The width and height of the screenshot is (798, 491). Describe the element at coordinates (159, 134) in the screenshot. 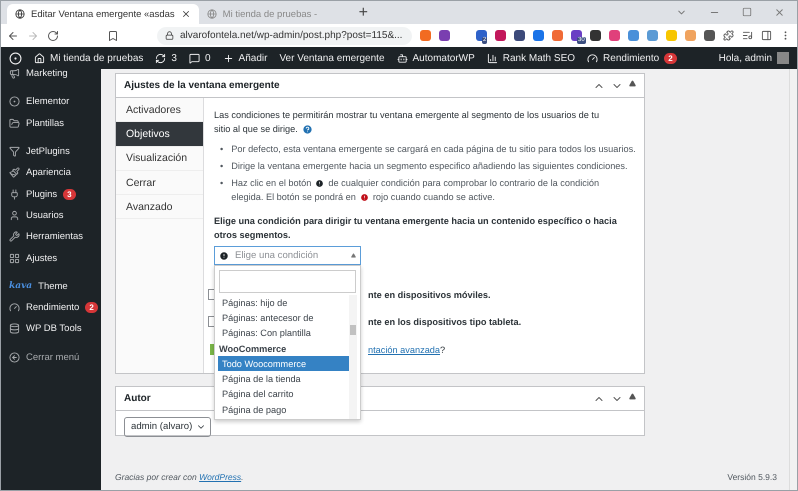

I see `settings-tab: Objetivos` at that location.